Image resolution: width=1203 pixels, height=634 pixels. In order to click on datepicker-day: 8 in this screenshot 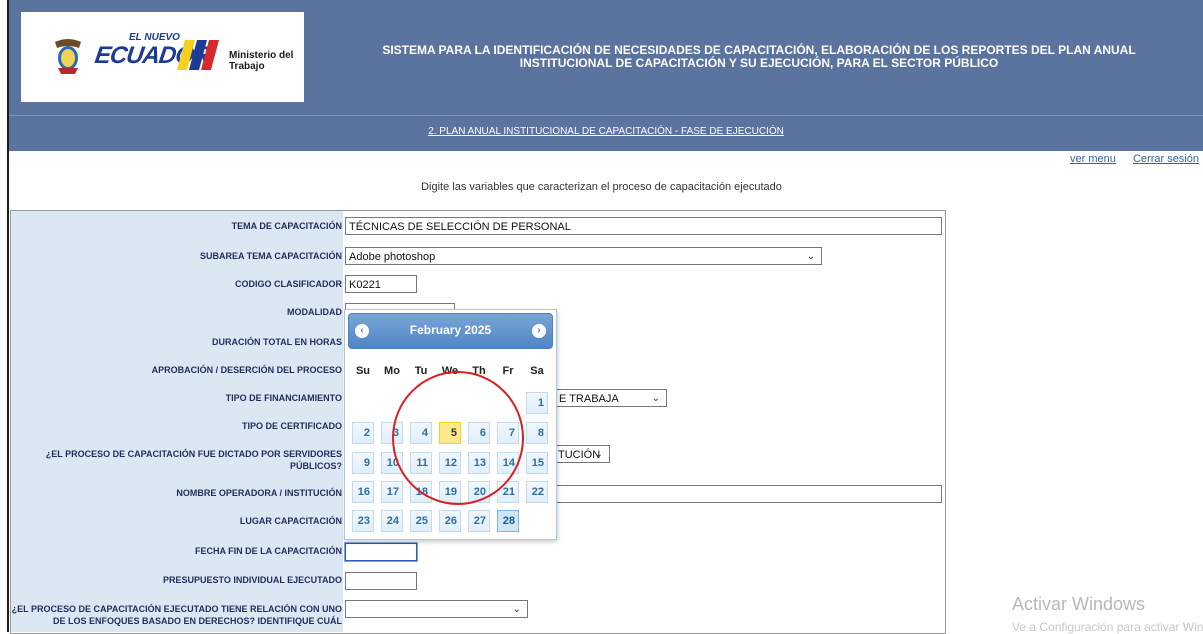, I will do `click(537, 433)`.